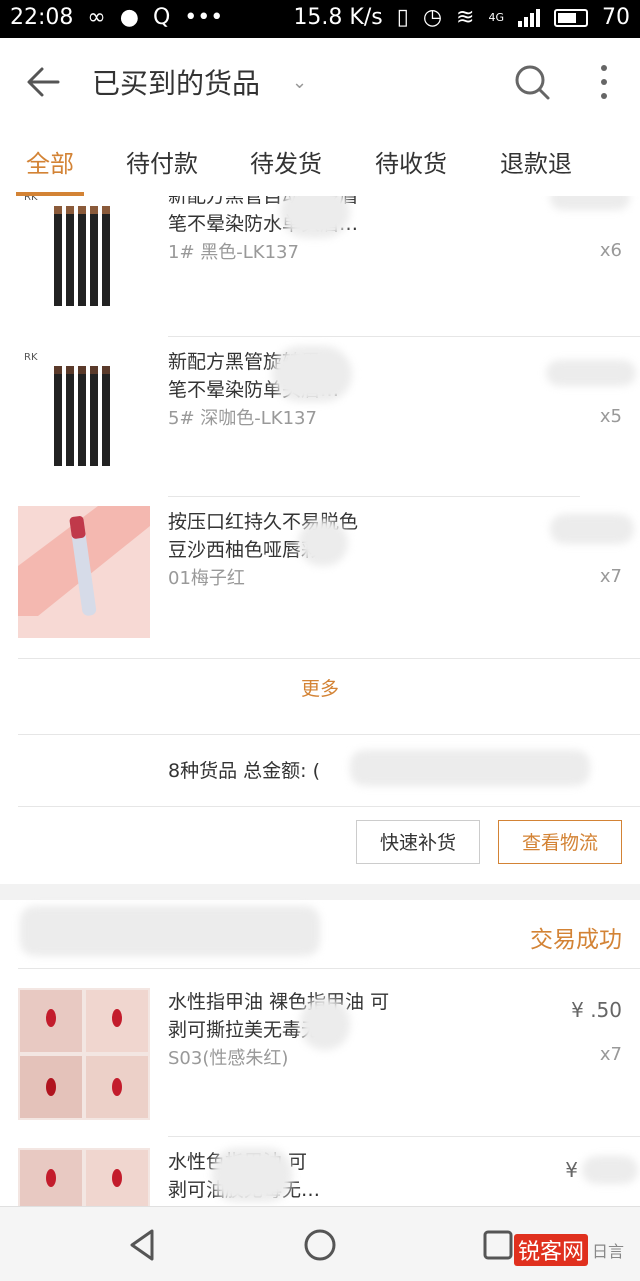 This screenshot has width=640, height=1281. What do you see at coordinates (206, 578) in the screenshot?
I see `product-sku: 01梅子红` at bounding box center [206, 578].